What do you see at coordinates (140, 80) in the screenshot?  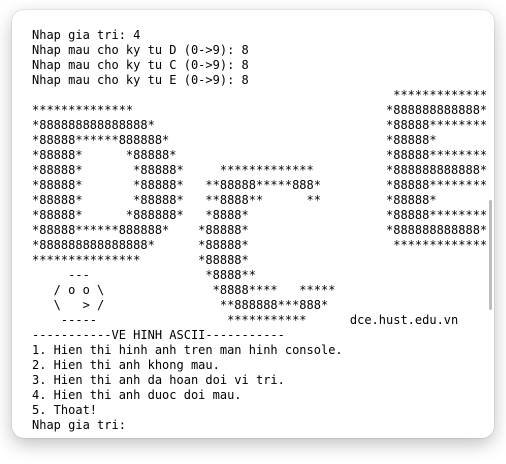 I see `console-line: Nhap mau cho ky tu E (0->9): 8` at bounding box center [140, 80].